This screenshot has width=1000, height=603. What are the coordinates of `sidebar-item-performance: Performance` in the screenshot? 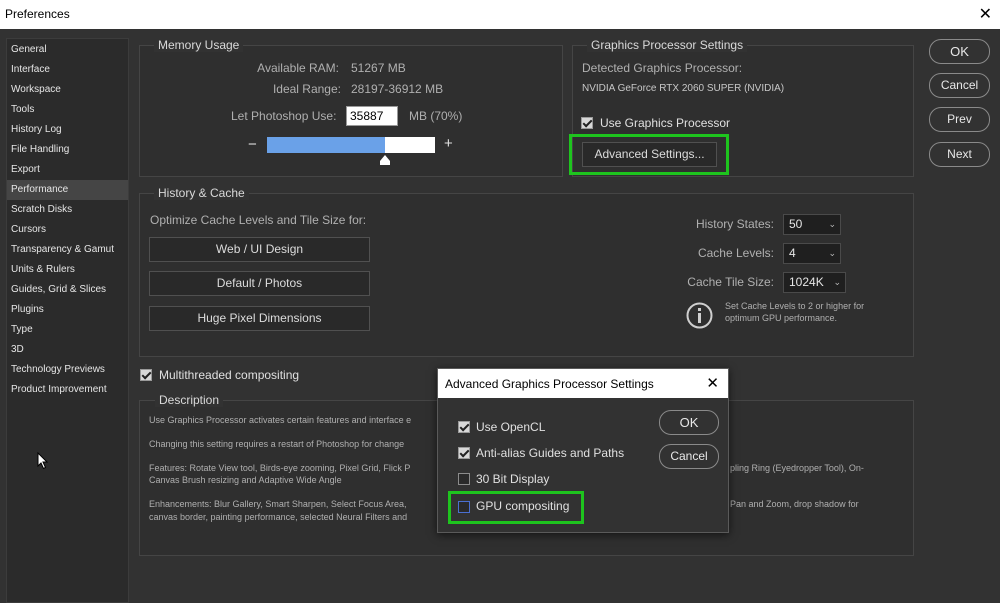 It's located at (67, 190).